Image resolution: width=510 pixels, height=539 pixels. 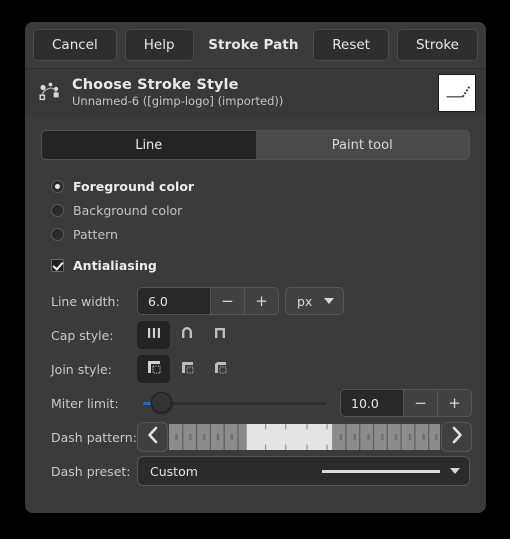 I want to click on cap-butt-icon, so click(x=154, y=335).